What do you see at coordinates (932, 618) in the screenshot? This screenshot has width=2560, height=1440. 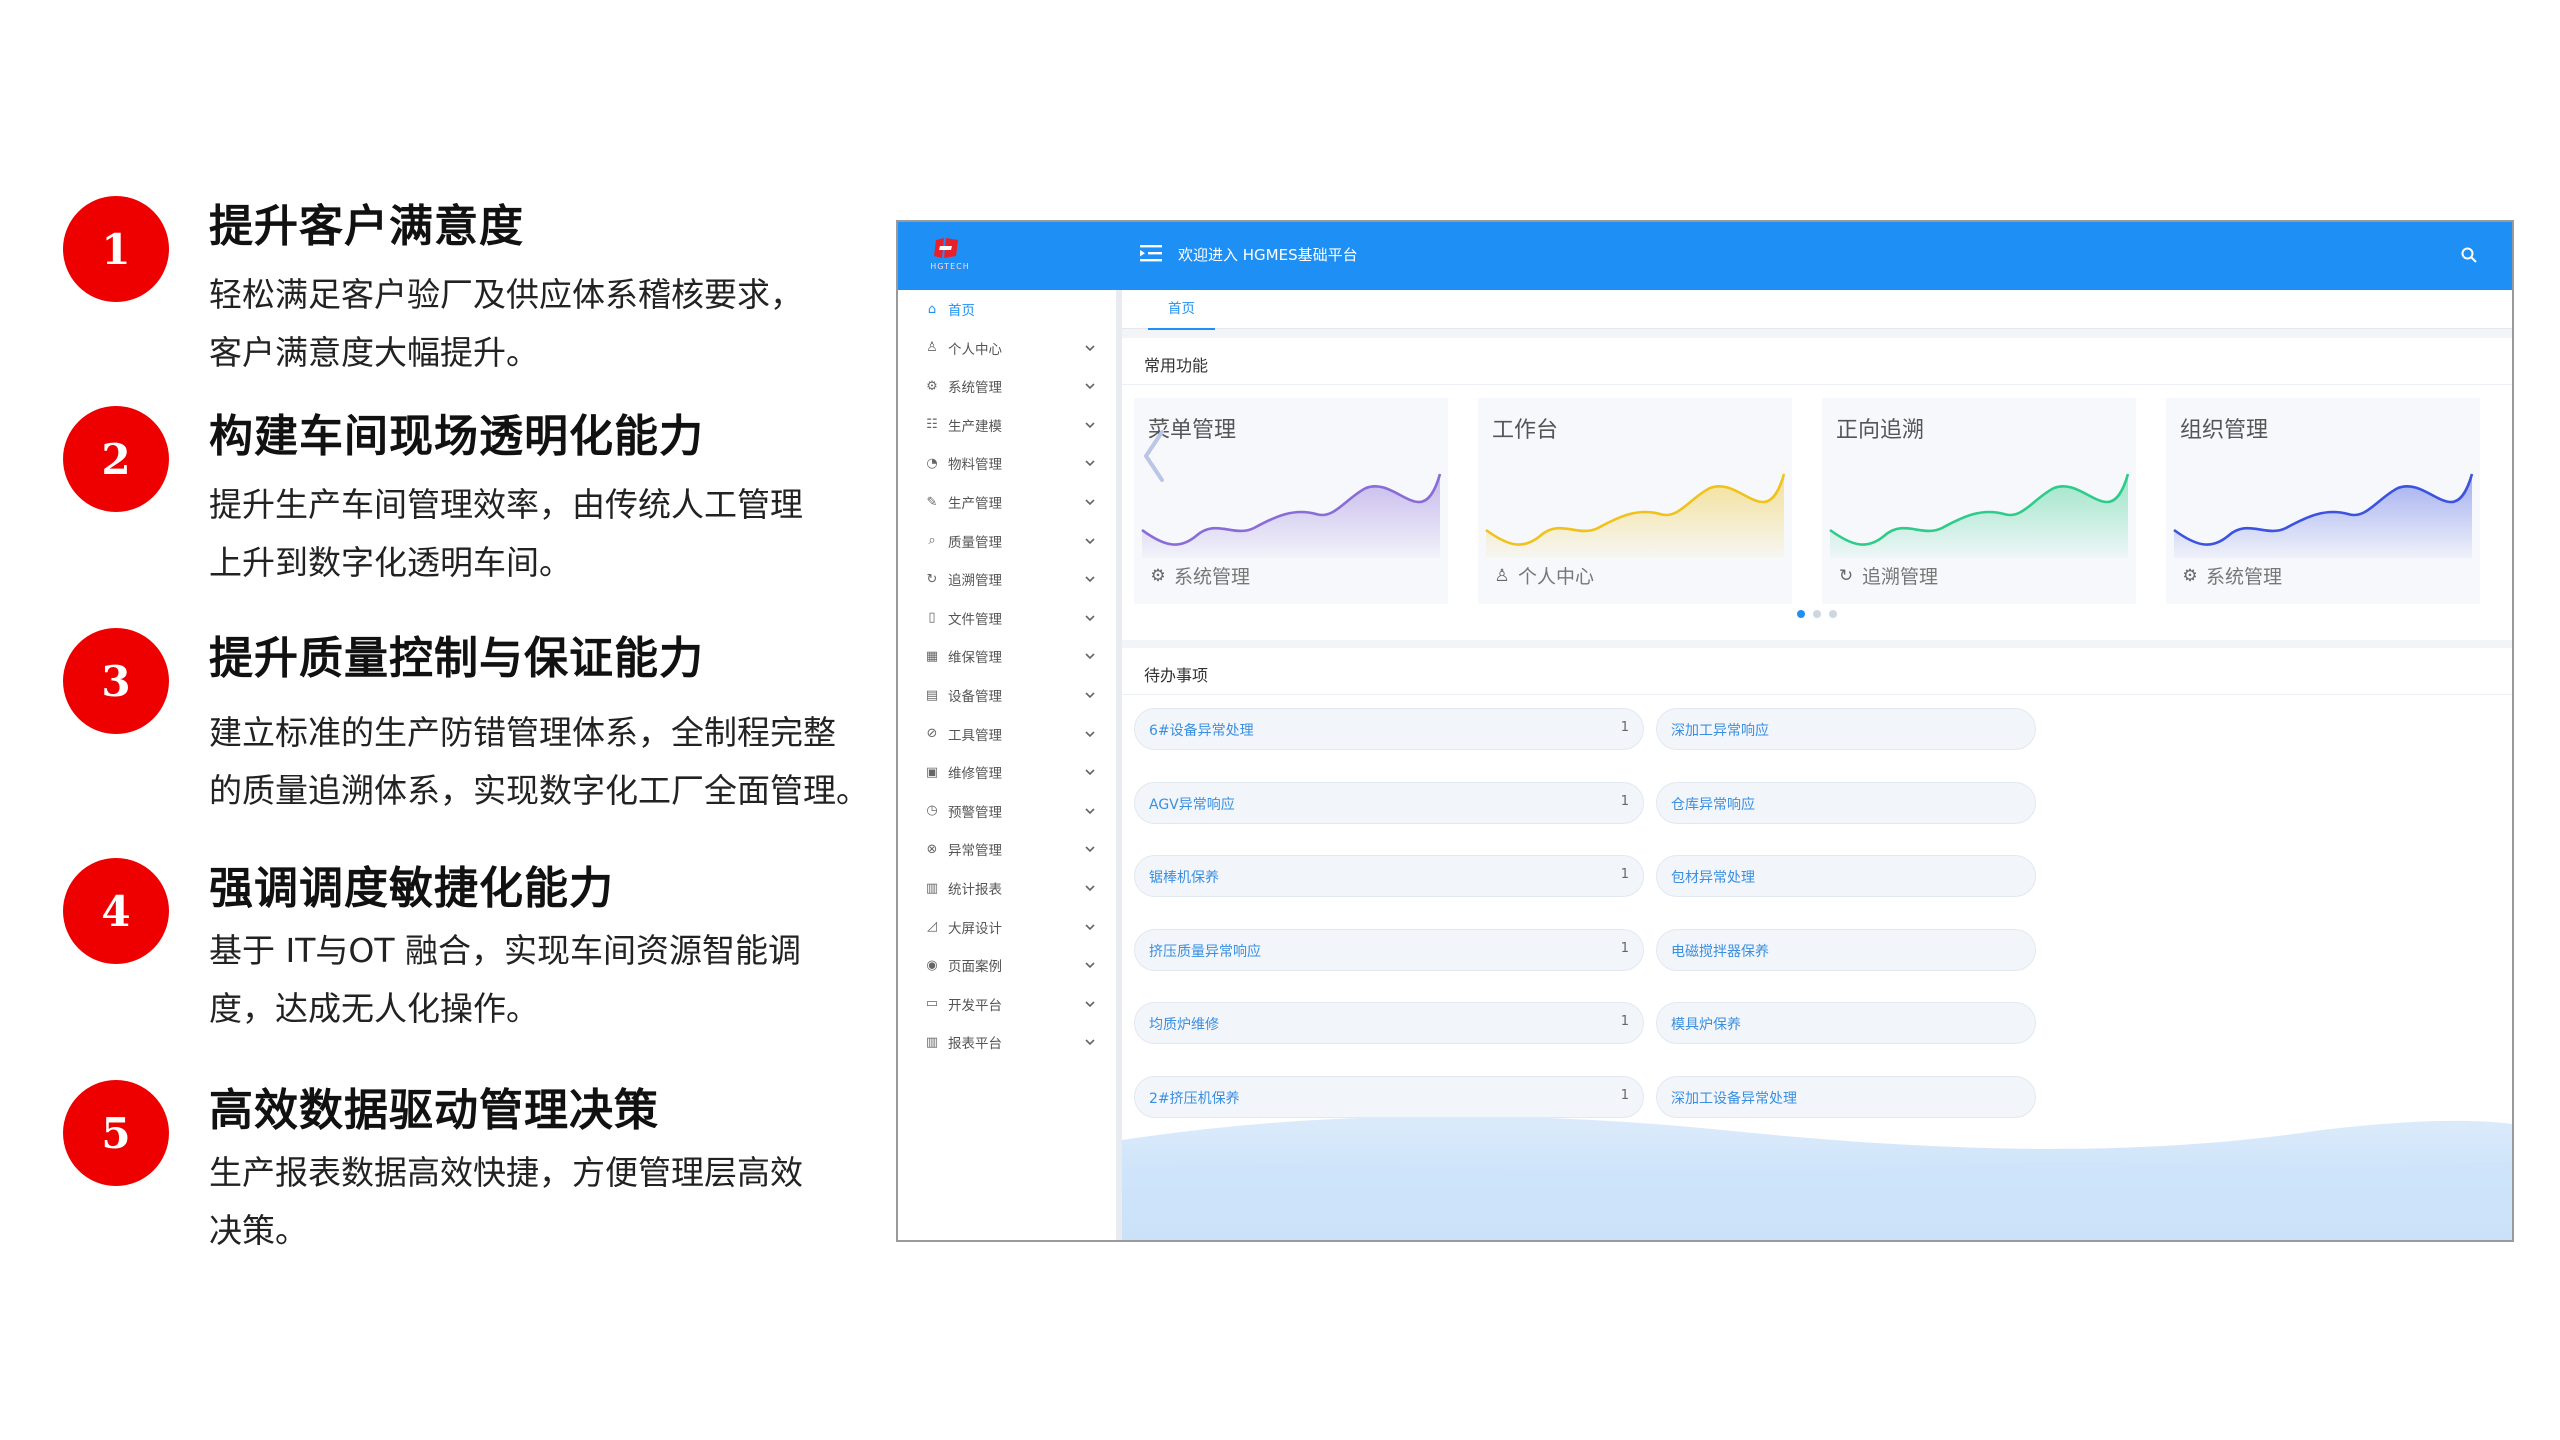 I see `file-icon: ▯` at bounding box center [932, 618].